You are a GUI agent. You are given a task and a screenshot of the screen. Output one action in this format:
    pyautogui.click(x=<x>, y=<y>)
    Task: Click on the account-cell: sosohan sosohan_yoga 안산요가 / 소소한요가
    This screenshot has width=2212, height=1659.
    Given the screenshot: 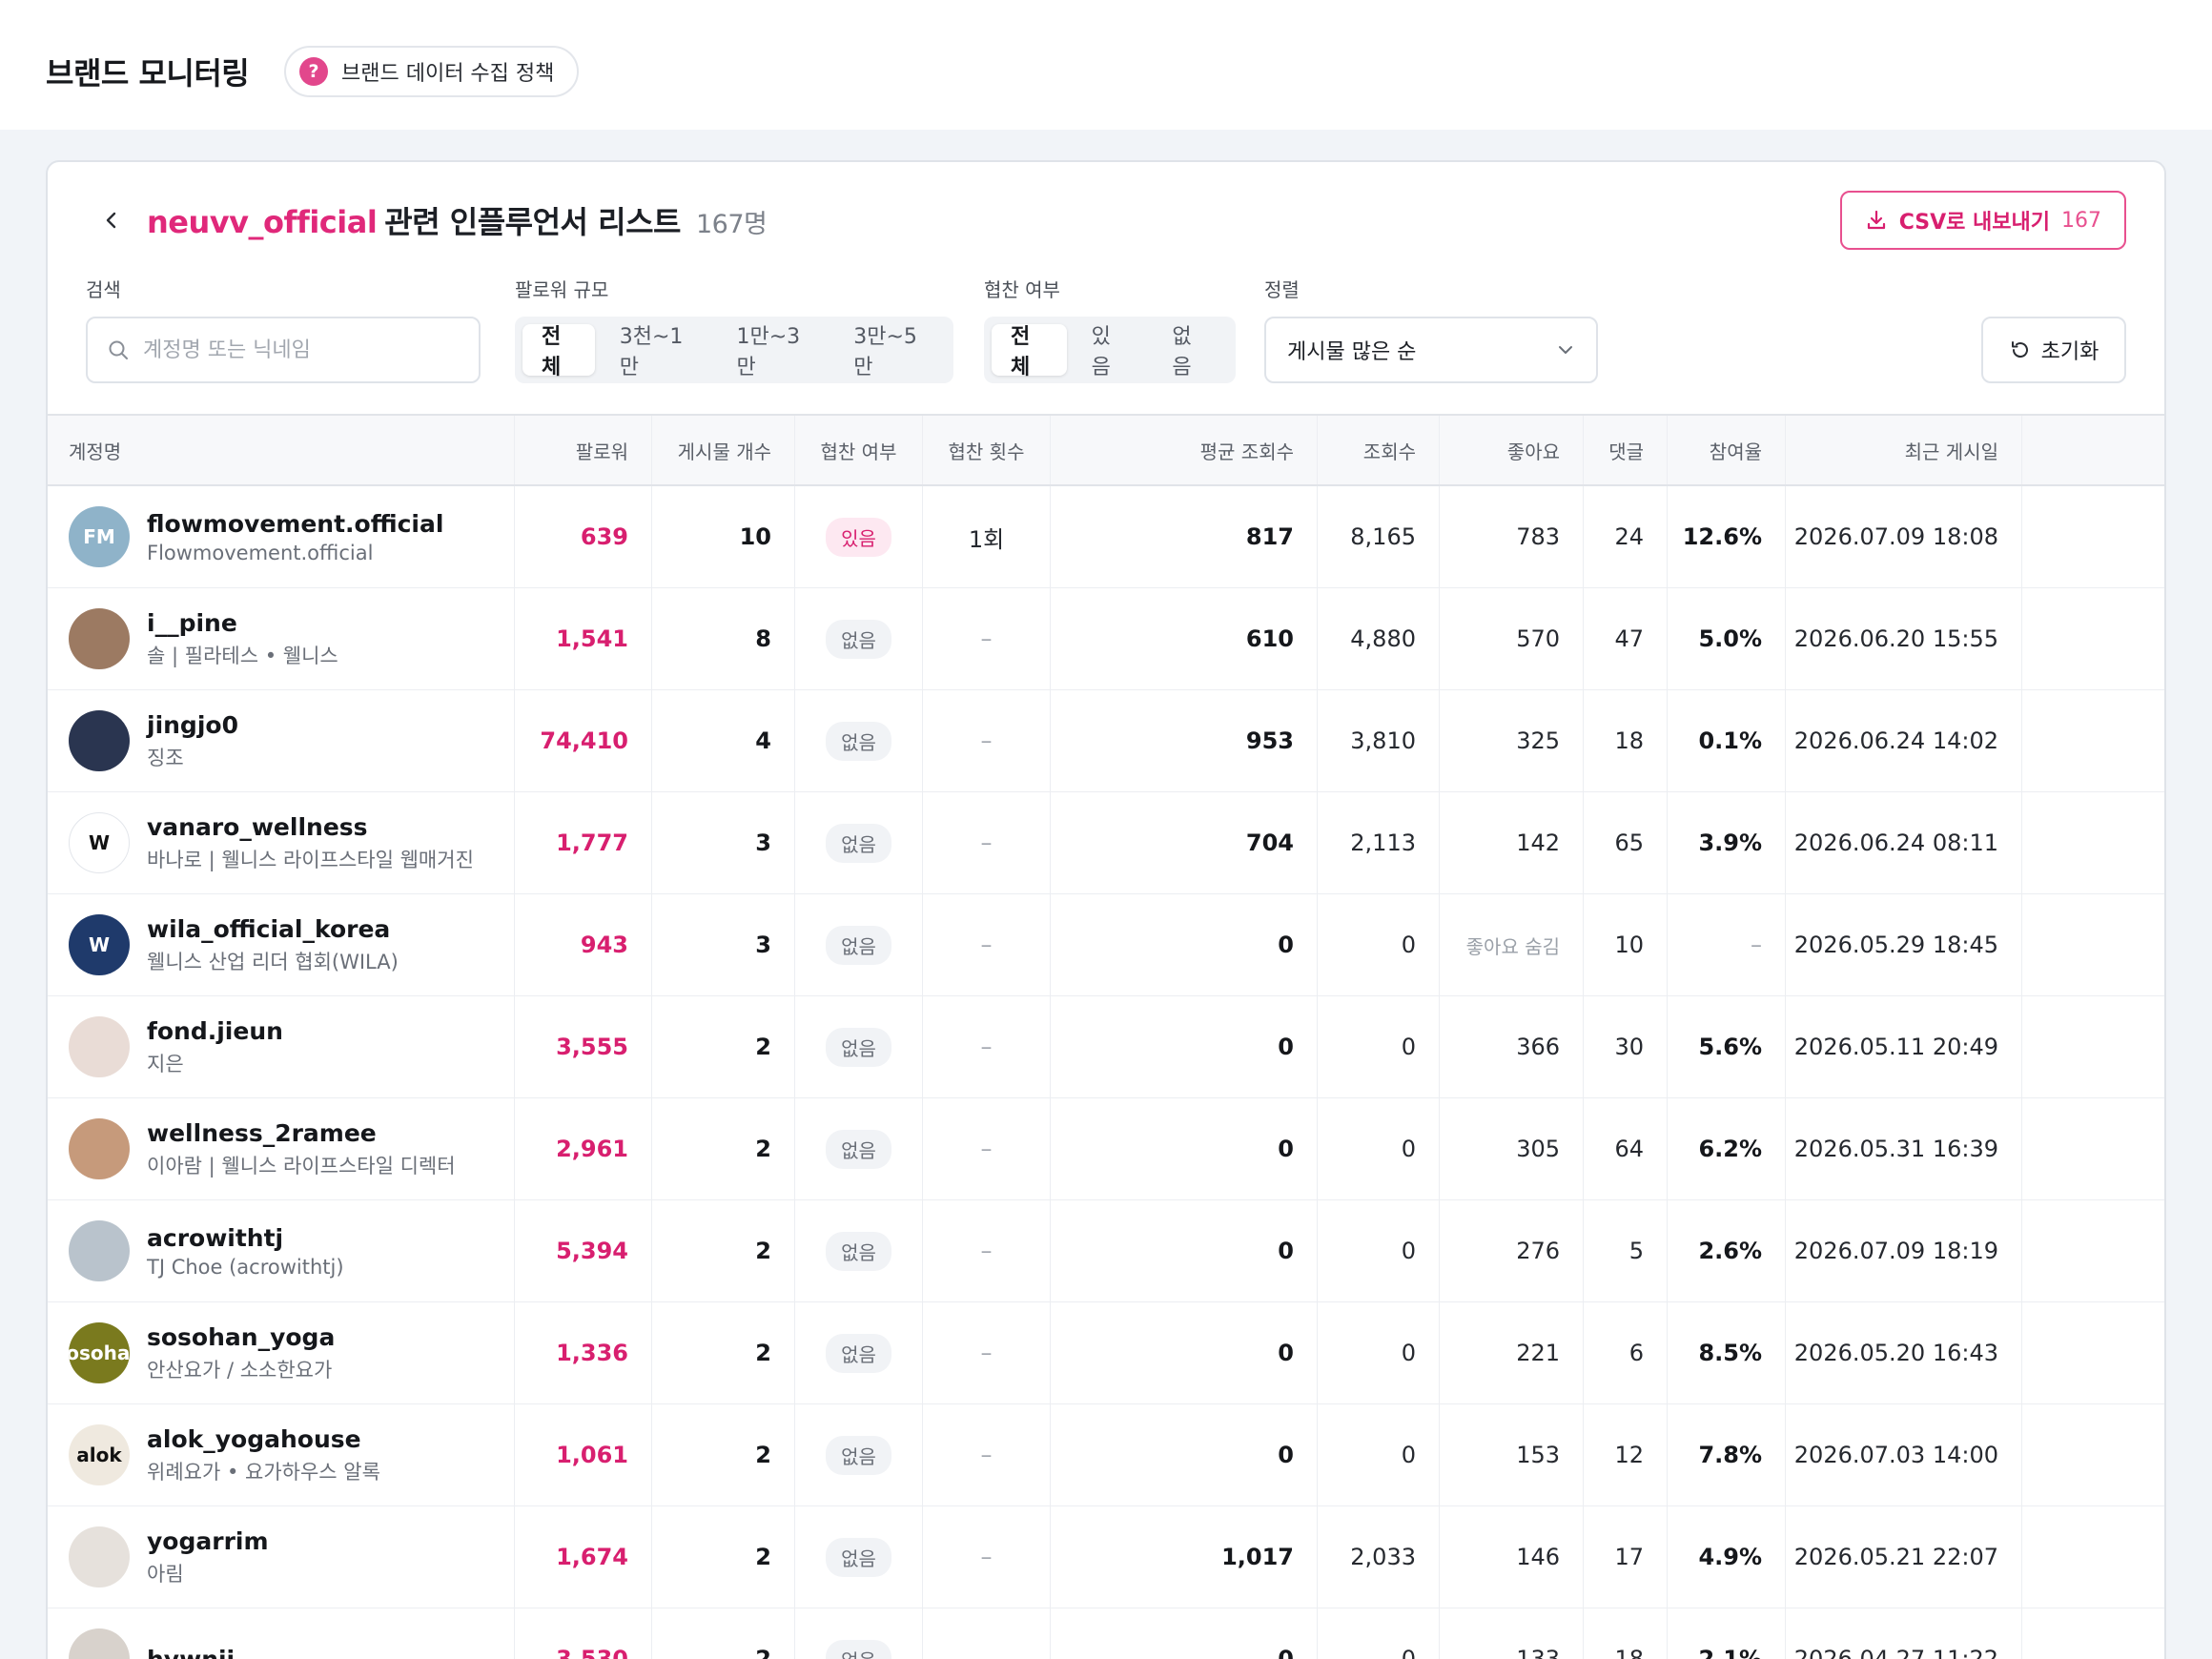 What is the action you would take?
    pyautogui.click(x=281, y=1352)
    